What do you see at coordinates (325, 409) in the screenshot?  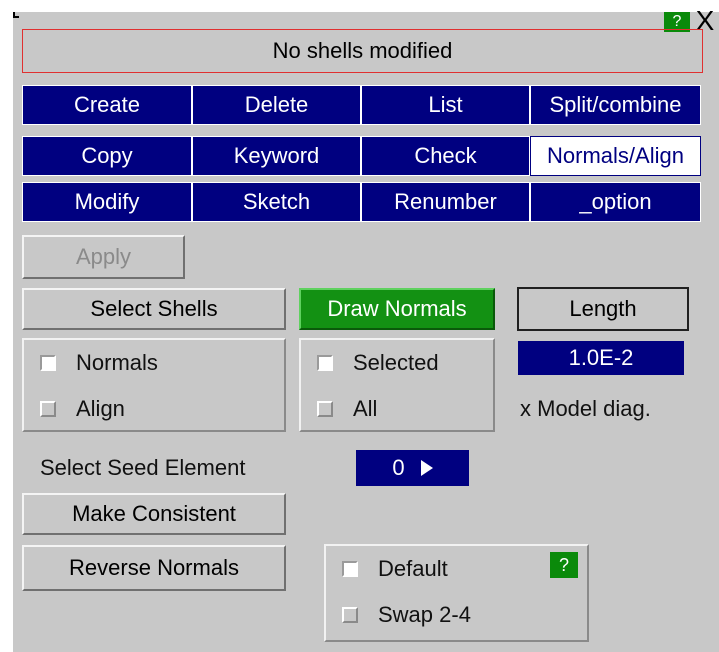 I see `all-checkbox` at bounding box center [325, 409].